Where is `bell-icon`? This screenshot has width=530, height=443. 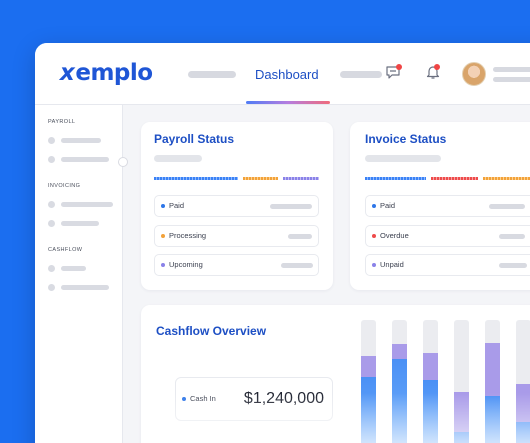
bell-icon is located at coordinates (434, 73).